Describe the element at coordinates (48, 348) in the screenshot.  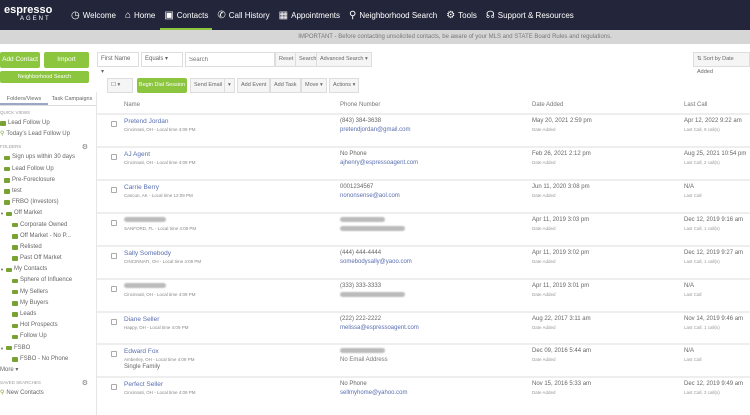
I see `folder-item: ▼ FSBO` at that location.